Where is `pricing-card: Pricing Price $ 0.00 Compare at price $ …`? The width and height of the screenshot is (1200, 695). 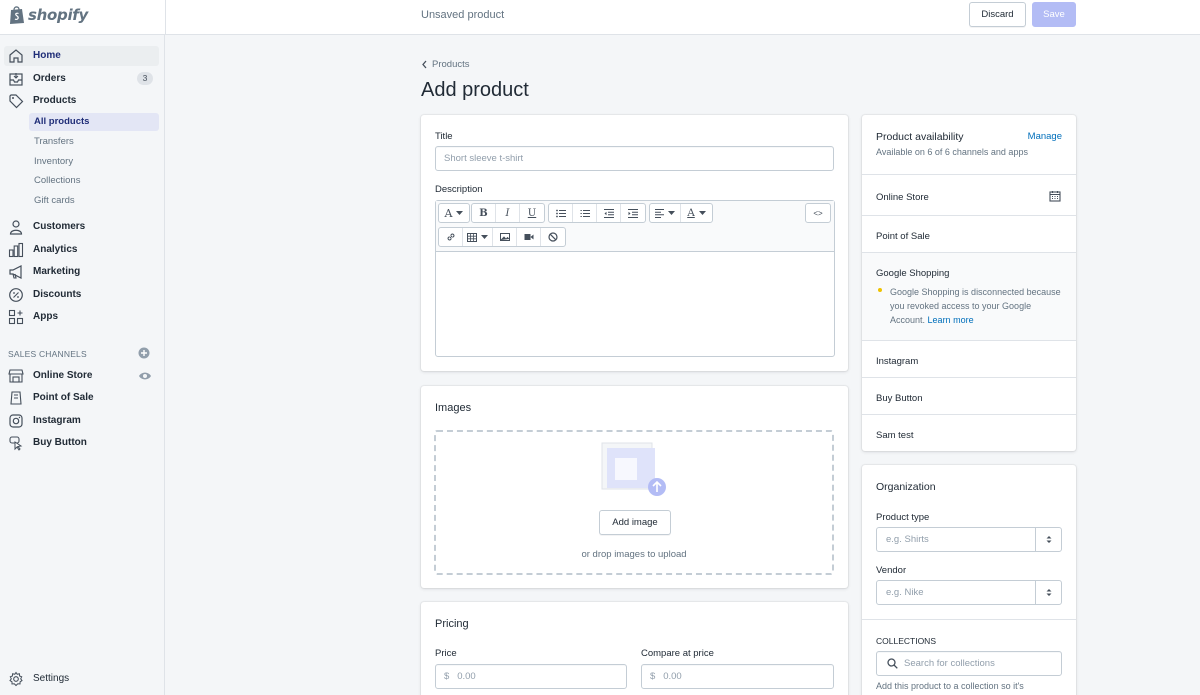
pricing-card: Pricing Price $ 0.00 Compare at price $ … is located at coordinates (634, 648).